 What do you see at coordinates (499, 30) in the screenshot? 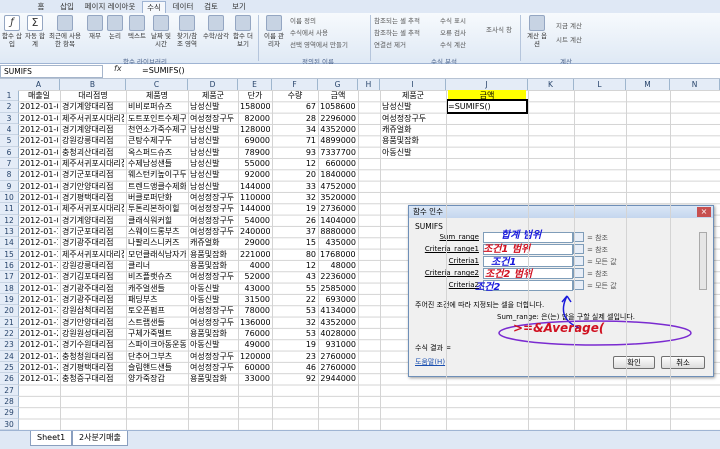
I see `watch-window-button: 조사식 창` at bounding box center [499, 30].